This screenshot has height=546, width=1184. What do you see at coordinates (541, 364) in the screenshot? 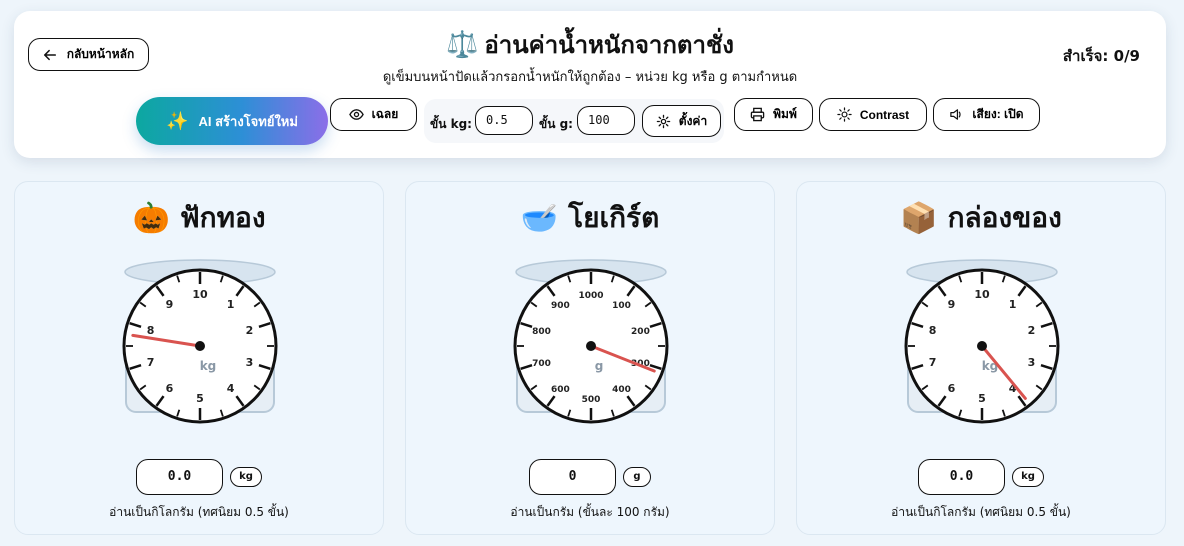
I see `dial-label: 700` at bounding box center [541, 364].